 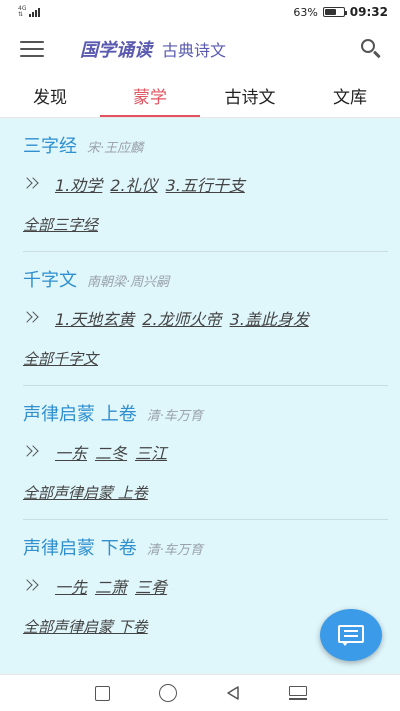 What do you see at coordinates (115, 148) in the screenshot?
I see `book-author: 宋·王应麟` at bounding box center [115, 148].